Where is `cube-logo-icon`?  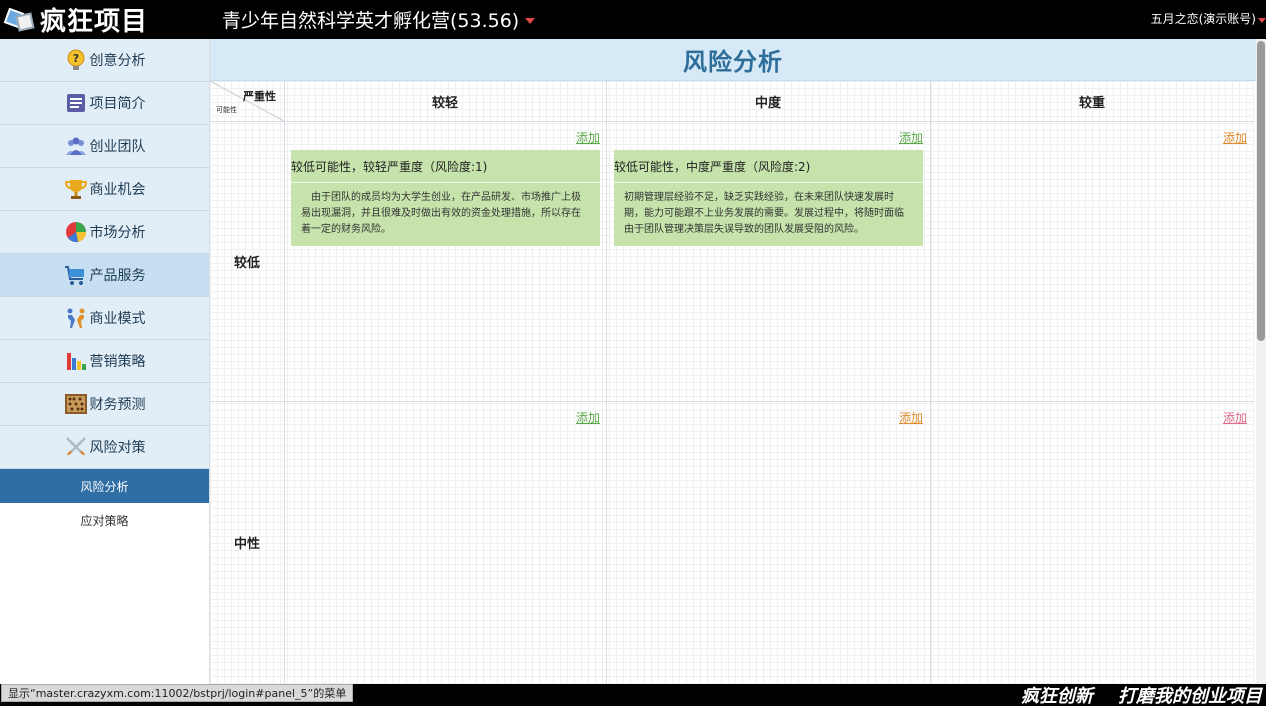
cube-logo-icon is located at coordinates (20, 19).